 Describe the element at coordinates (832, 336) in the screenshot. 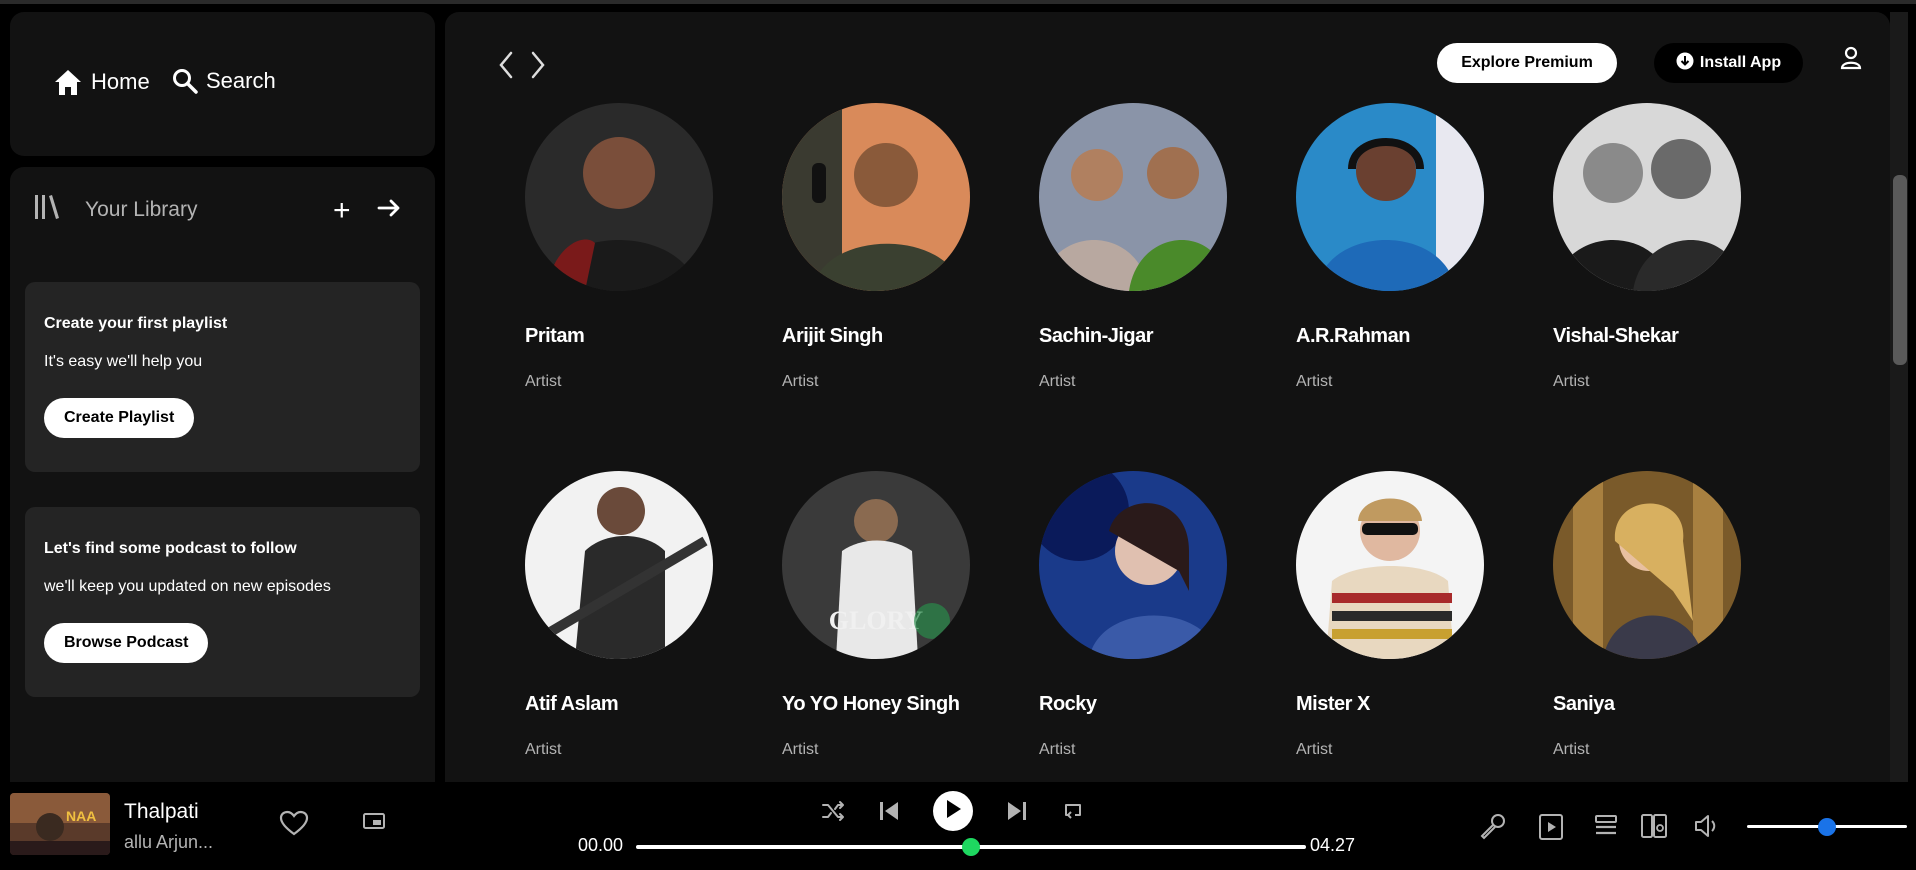

I see `artist-name: Arijit Singh` at that location.